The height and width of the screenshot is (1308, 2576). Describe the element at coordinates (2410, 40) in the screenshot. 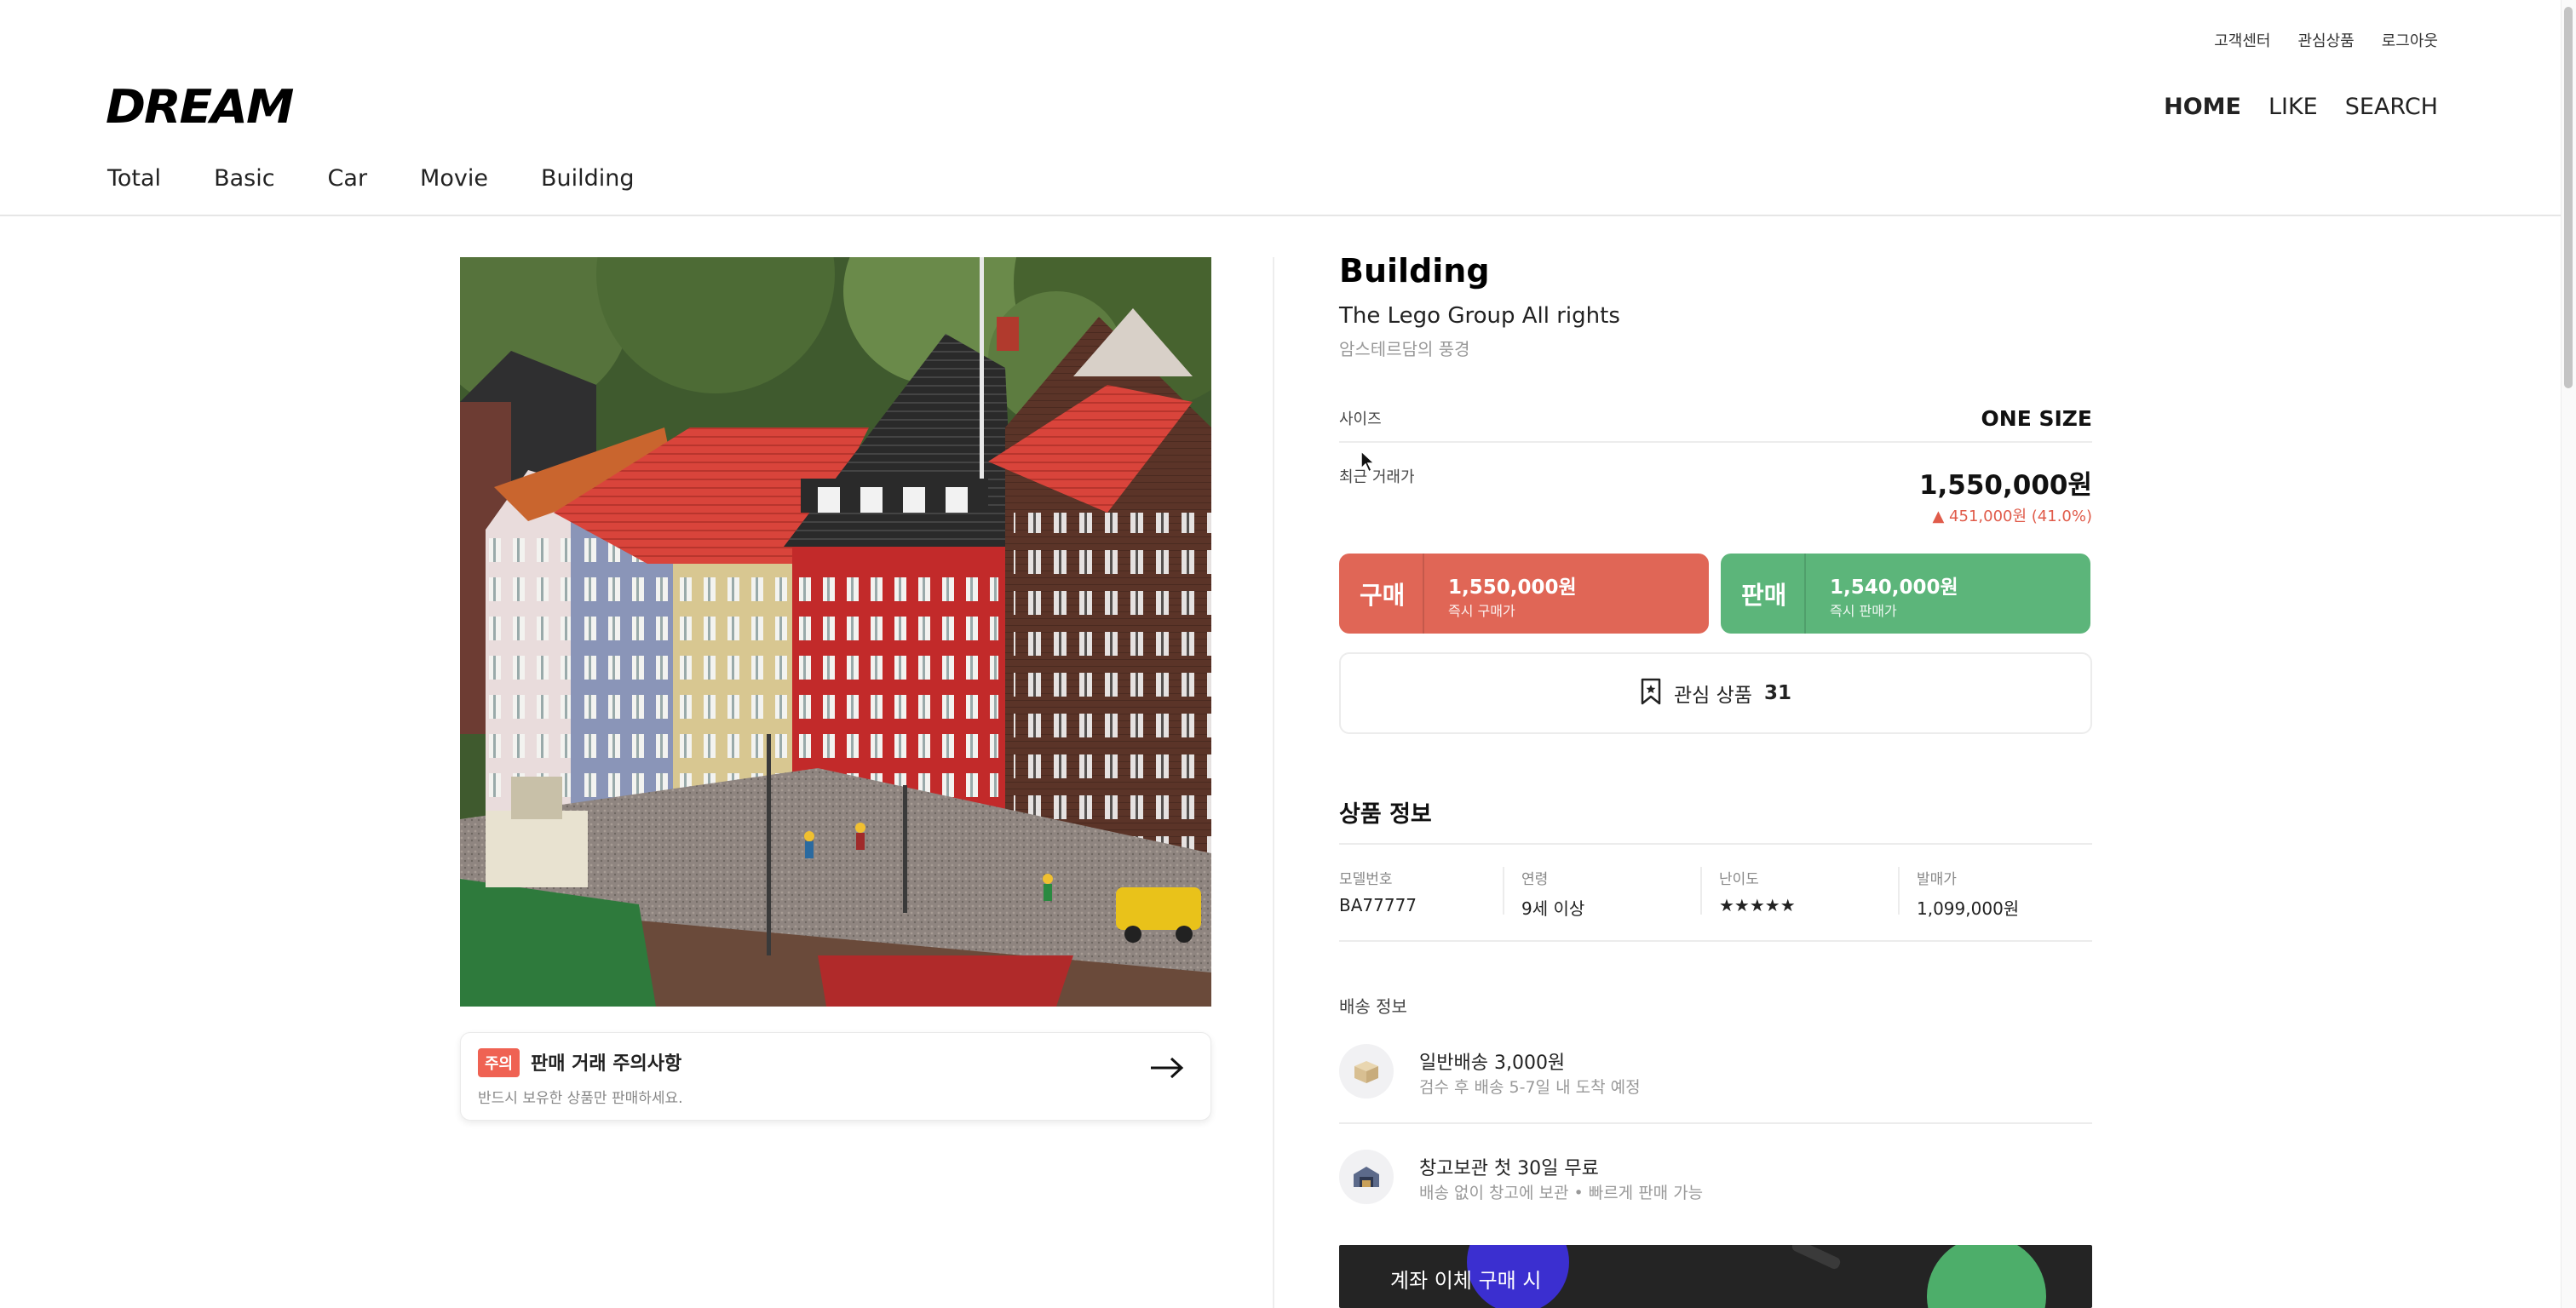

I see `link-logout: 로그아웃` at that location.